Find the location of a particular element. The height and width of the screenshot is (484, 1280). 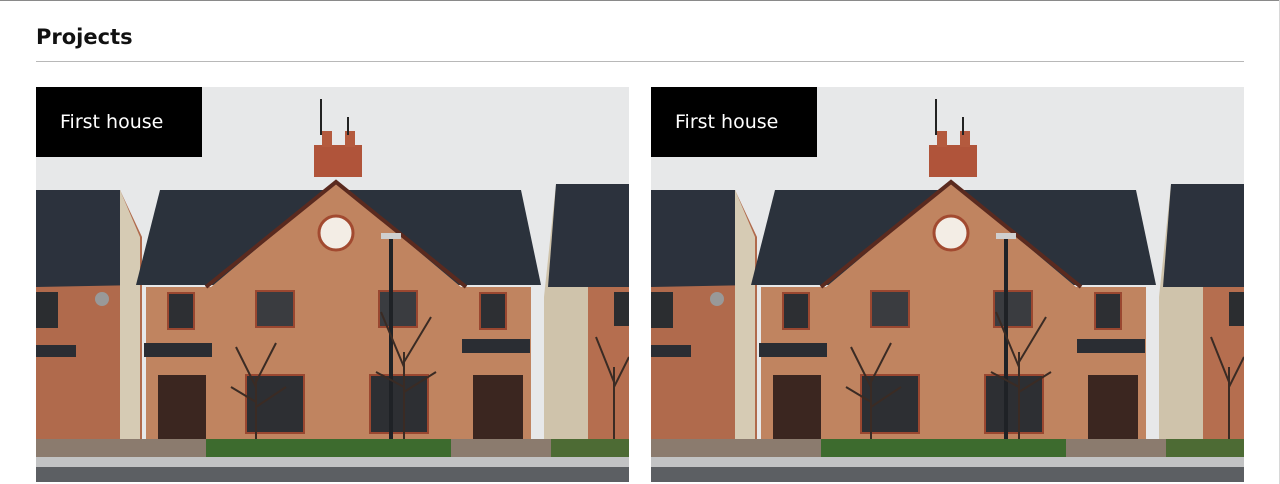

section-title: Projects is located at coordinates (84, 37).